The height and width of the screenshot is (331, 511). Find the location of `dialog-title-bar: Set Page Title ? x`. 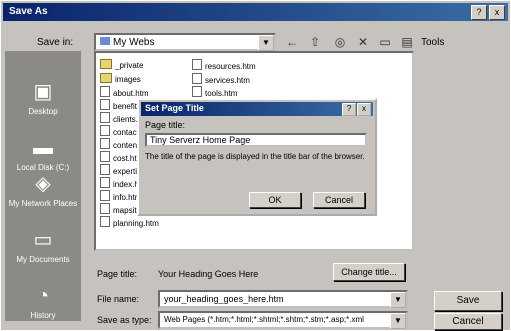

dialog-title-bar: Set Page Title ? x is located at coordinates (257, 109).